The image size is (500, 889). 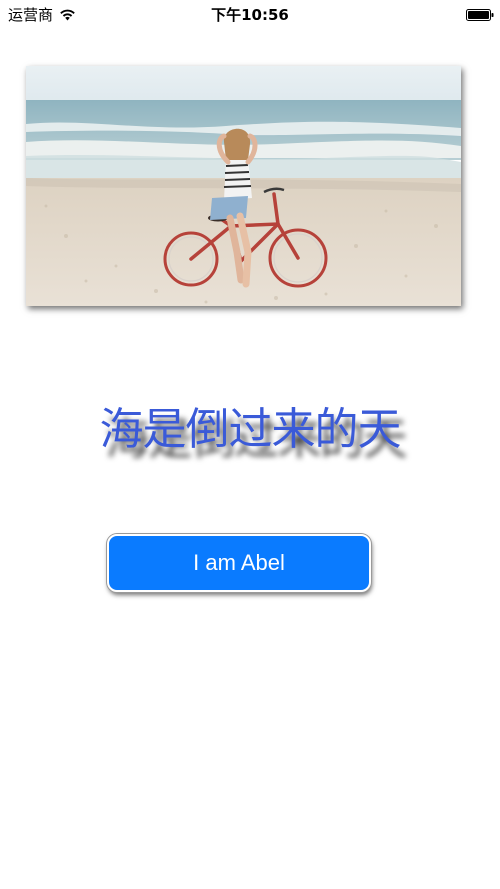 I want to click on button-label: I am Abel, so click(x=239, y=562).